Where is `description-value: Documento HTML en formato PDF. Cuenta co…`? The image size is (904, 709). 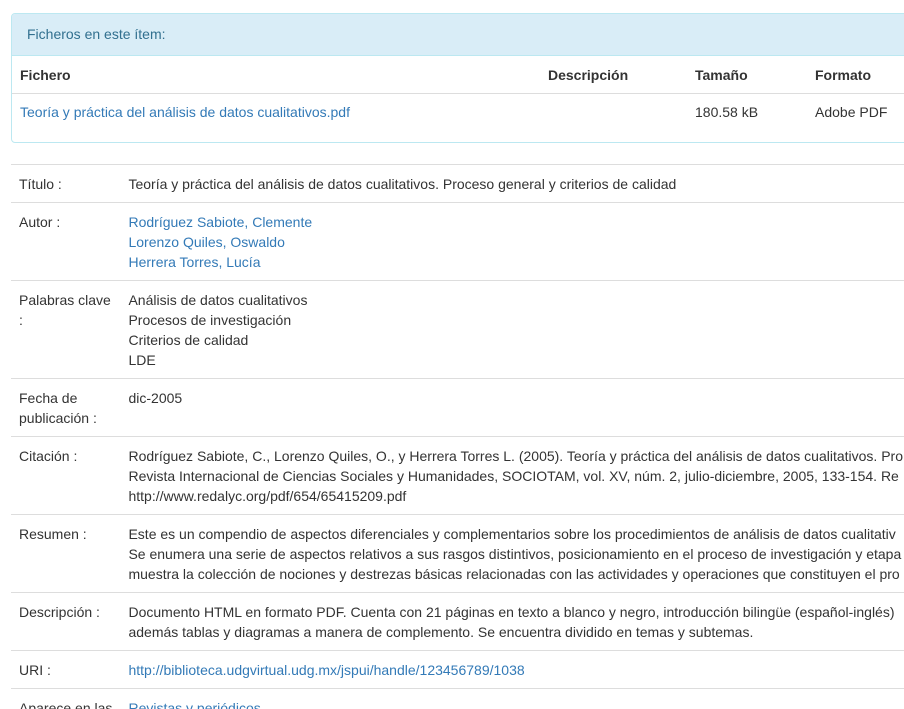
description-value: Documento HTML en formato PDF. Cuenta co… is located at coordinates (512, 621).